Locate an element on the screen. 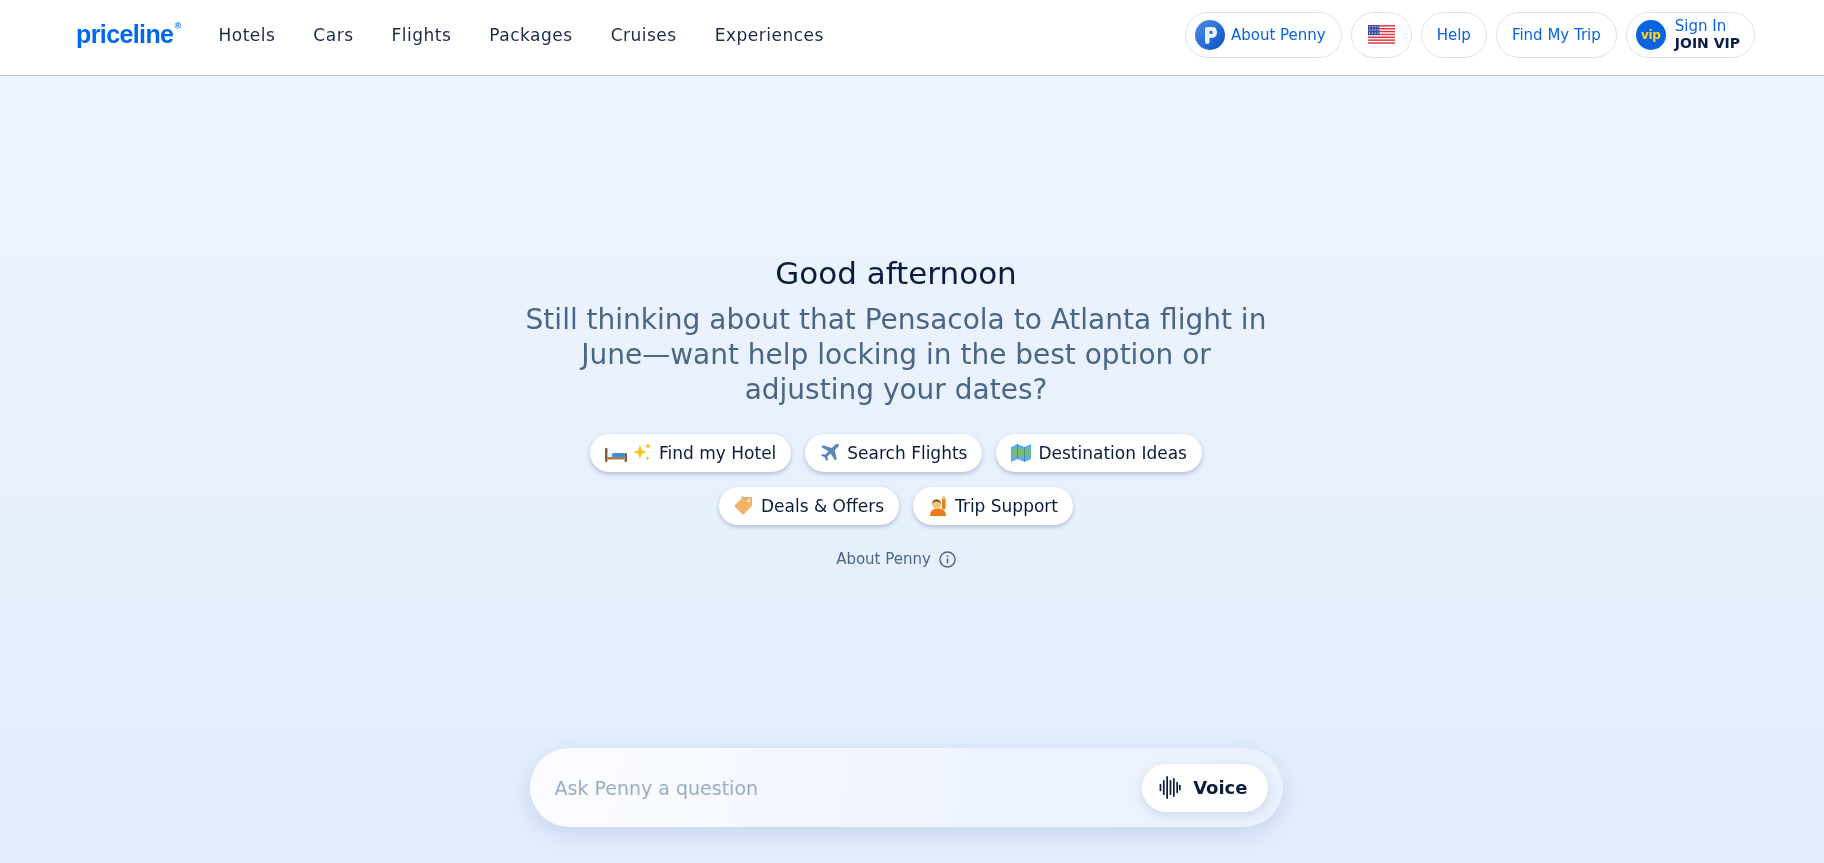 This screenshot has height=863, width=1824. nav-link: Cruises is located at coordinates (643, 34).